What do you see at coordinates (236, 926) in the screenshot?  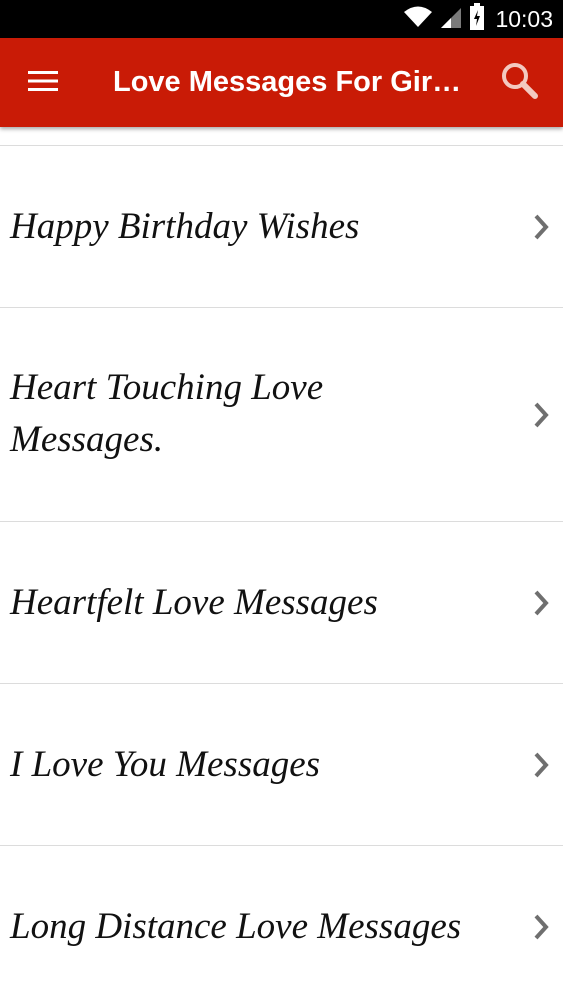 I see `list-item-label: Long Distance Love Messages` at bounding box center [236, 926].